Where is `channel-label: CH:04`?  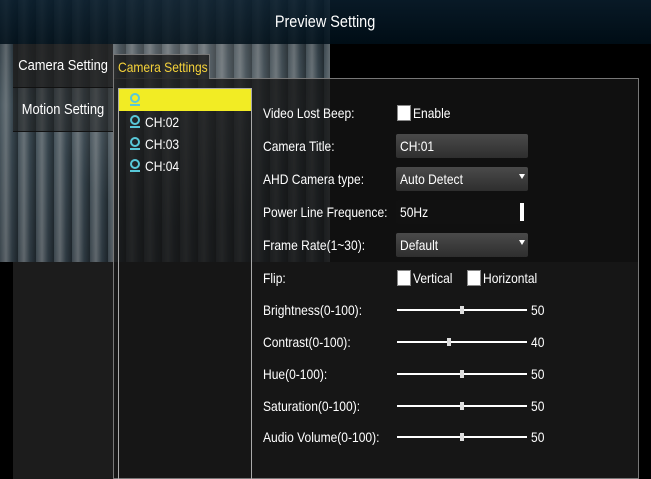 channel-label: CH:04 is located at coordinates (162, 166).